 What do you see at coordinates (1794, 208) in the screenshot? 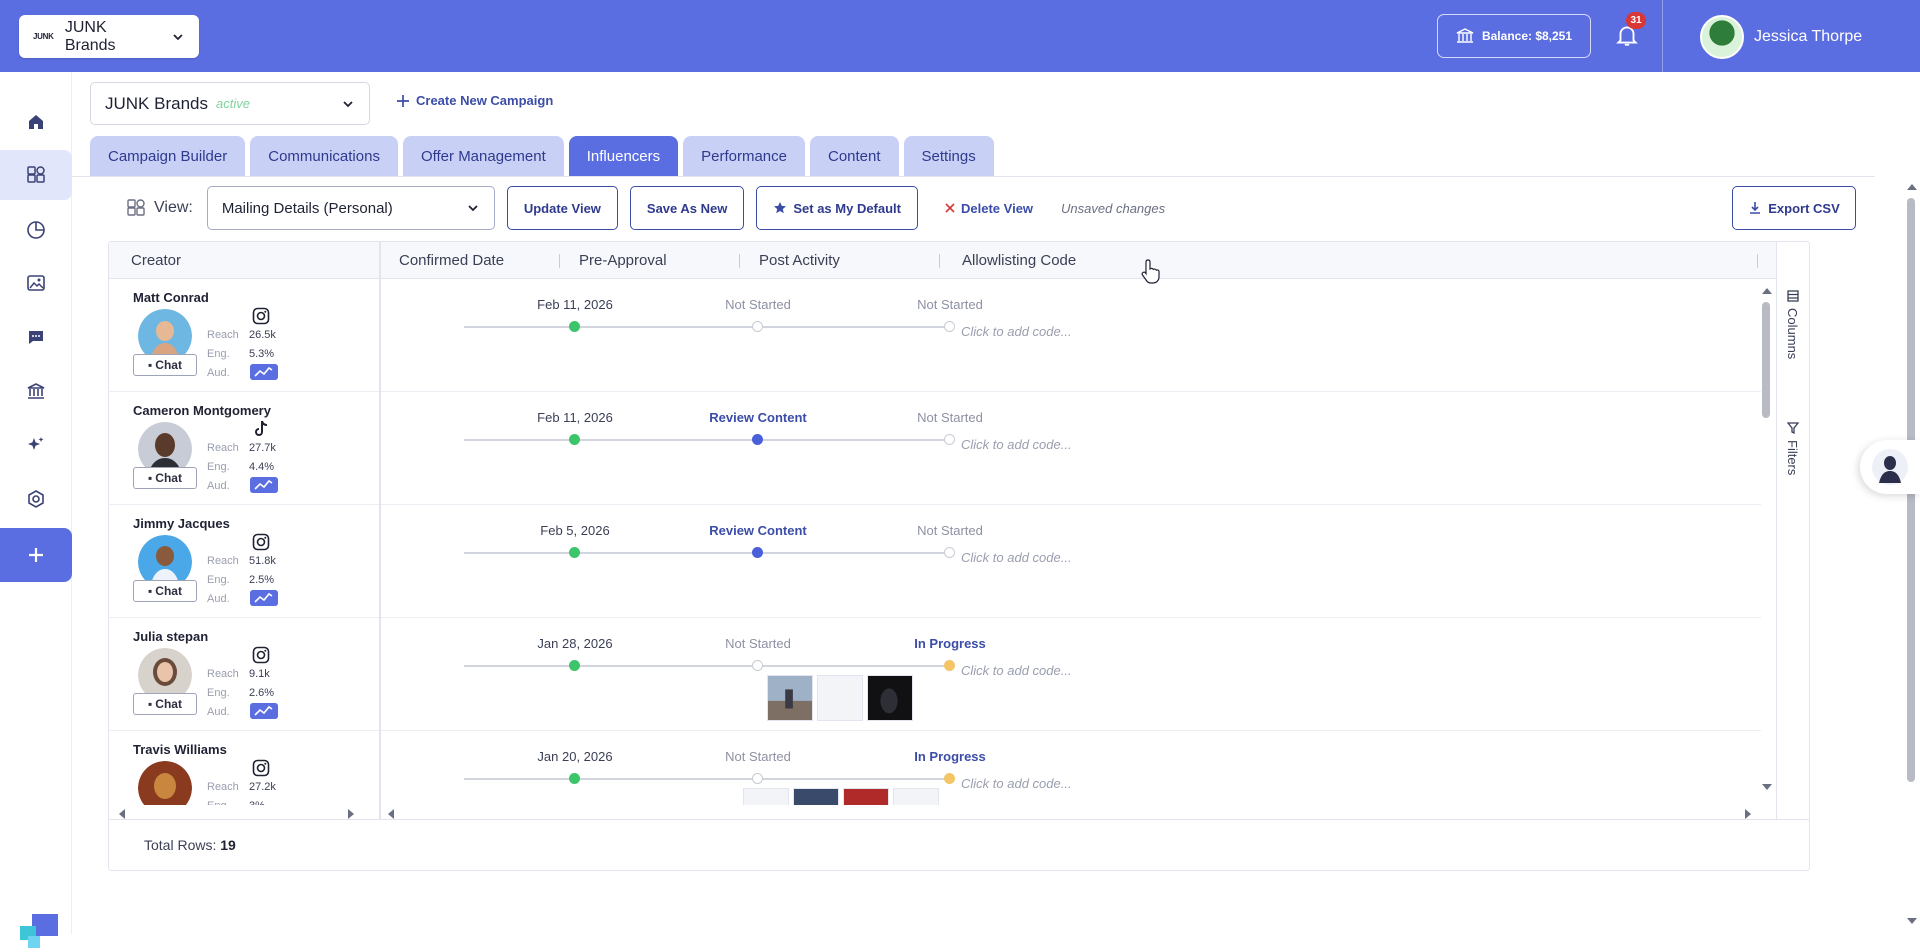
I see `export-csv-button: Export CSV` at bounding box center [1794, 208].